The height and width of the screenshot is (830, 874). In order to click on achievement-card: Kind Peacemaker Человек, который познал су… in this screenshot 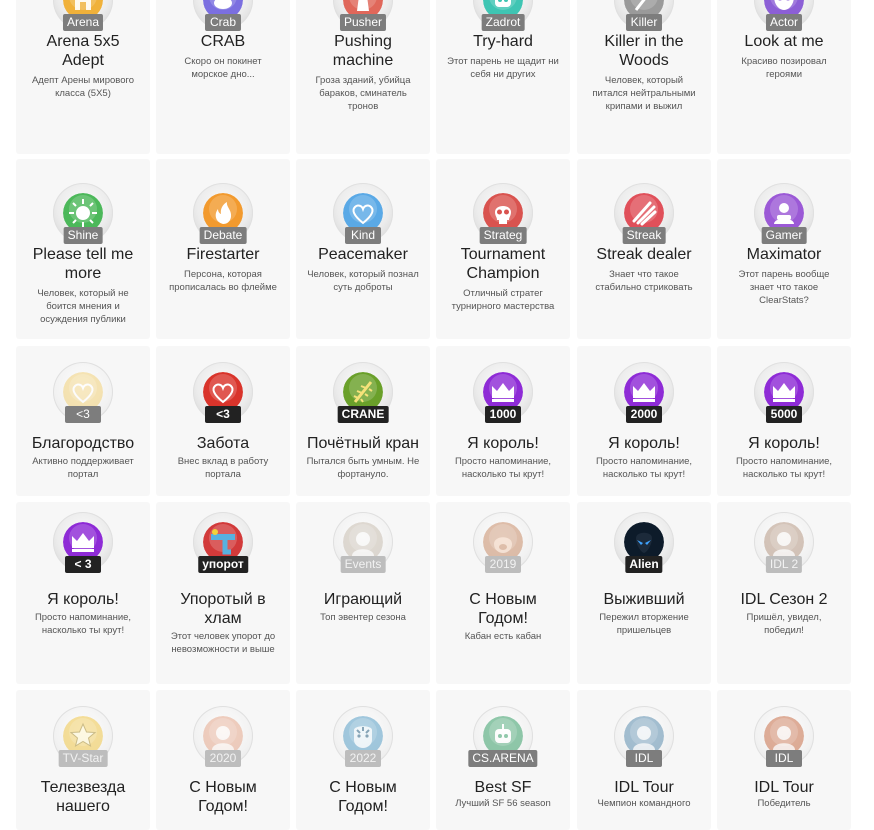, I will do `click(363, 249)`.